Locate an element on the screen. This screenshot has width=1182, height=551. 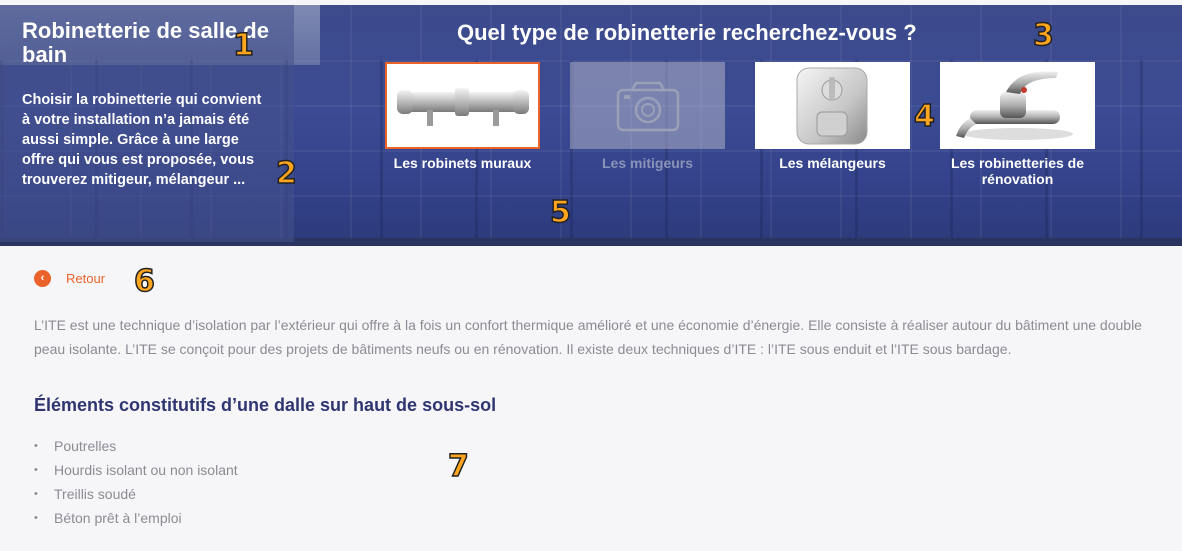
card-melangeurs: Les mélangeurs is located at coordinates (832, 116).